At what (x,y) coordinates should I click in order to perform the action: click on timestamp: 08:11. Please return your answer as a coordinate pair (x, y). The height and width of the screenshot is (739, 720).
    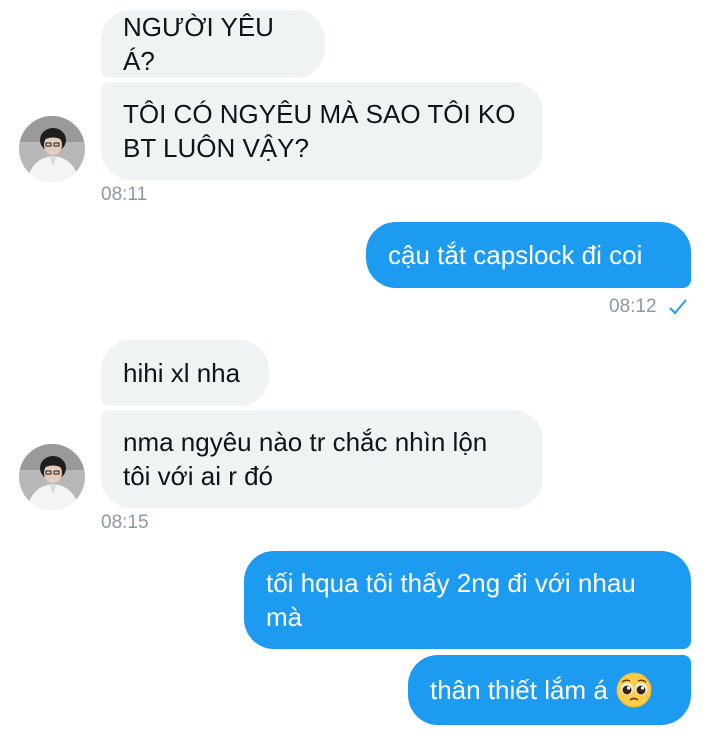
    Looking at the image, I should click on (124, 194).